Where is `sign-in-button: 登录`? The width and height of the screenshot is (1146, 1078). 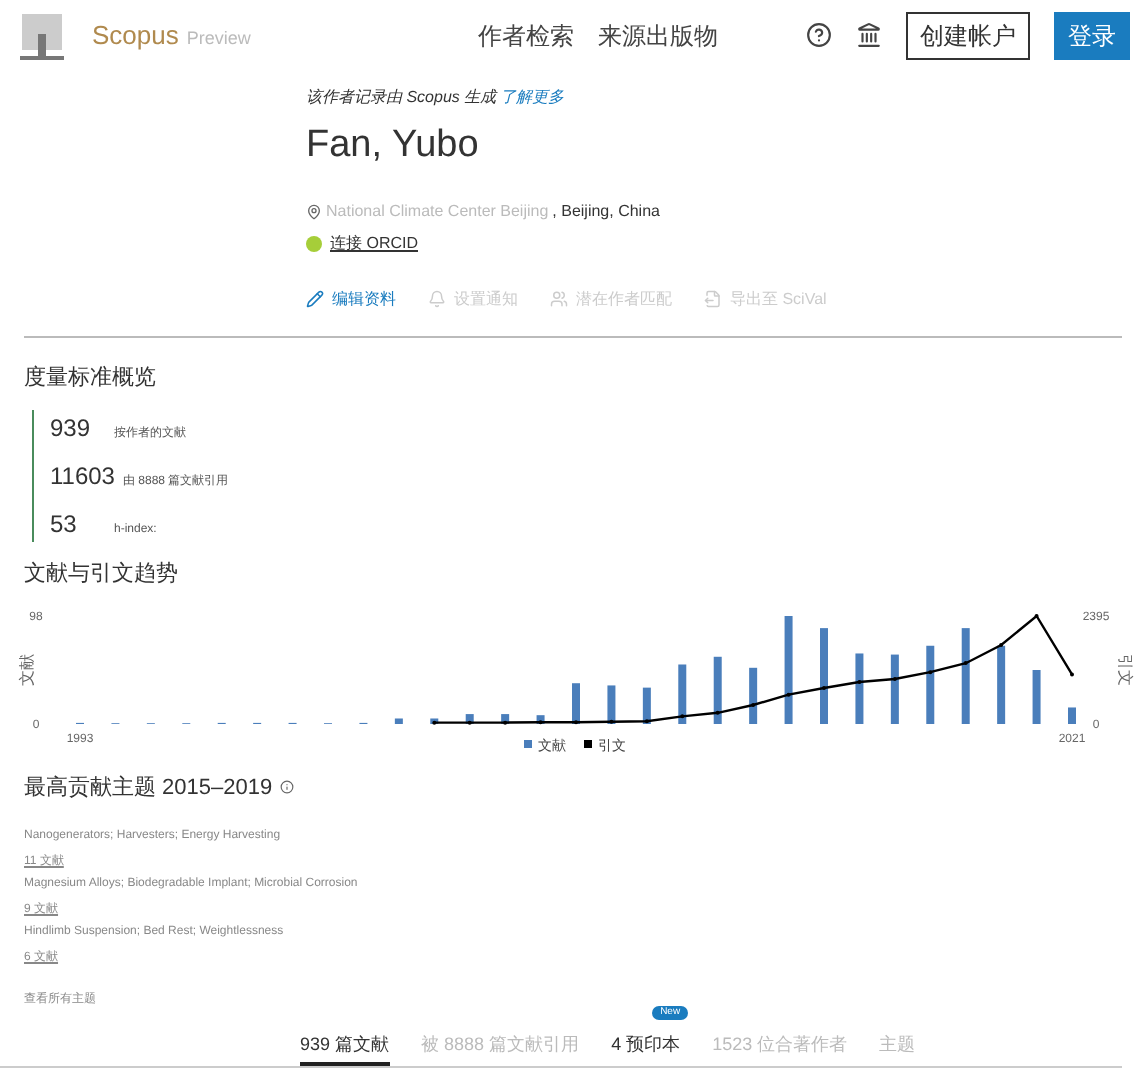
sign-in-button: 登录 is located at coordinates (1092, 35).